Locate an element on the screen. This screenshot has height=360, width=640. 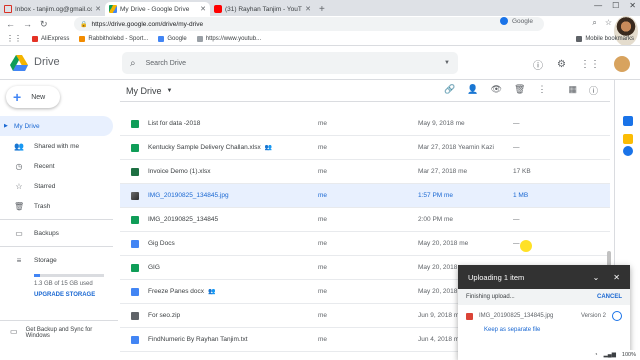
link-icon: 🔗 is located at coordinates (449, 90).